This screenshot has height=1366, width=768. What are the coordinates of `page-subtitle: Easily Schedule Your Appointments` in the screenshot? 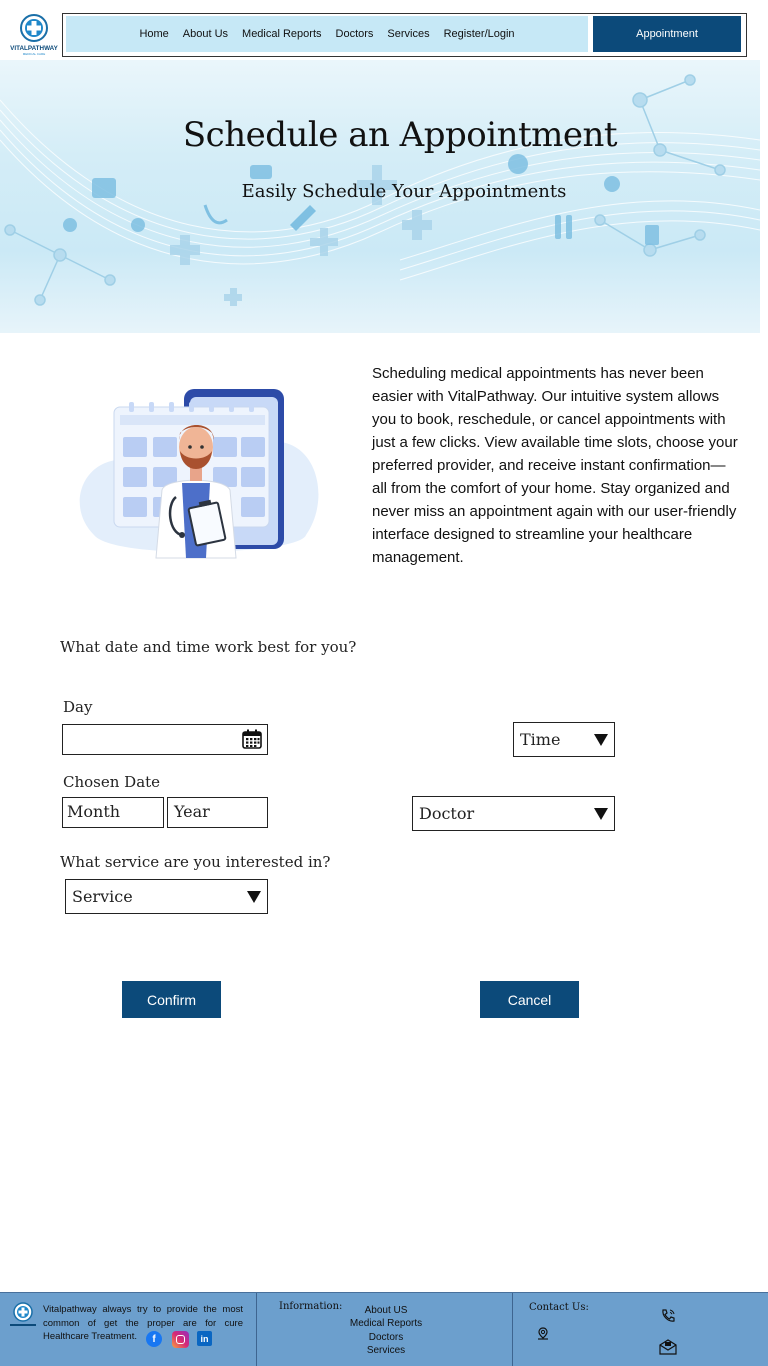 It's located at (404, 191).